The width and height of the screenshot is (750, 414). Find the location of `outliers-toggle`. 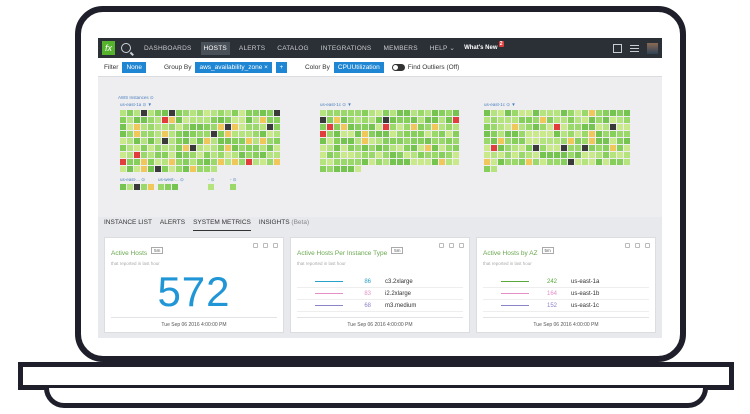

outliers-toggle is located at coordinates (398, 67).